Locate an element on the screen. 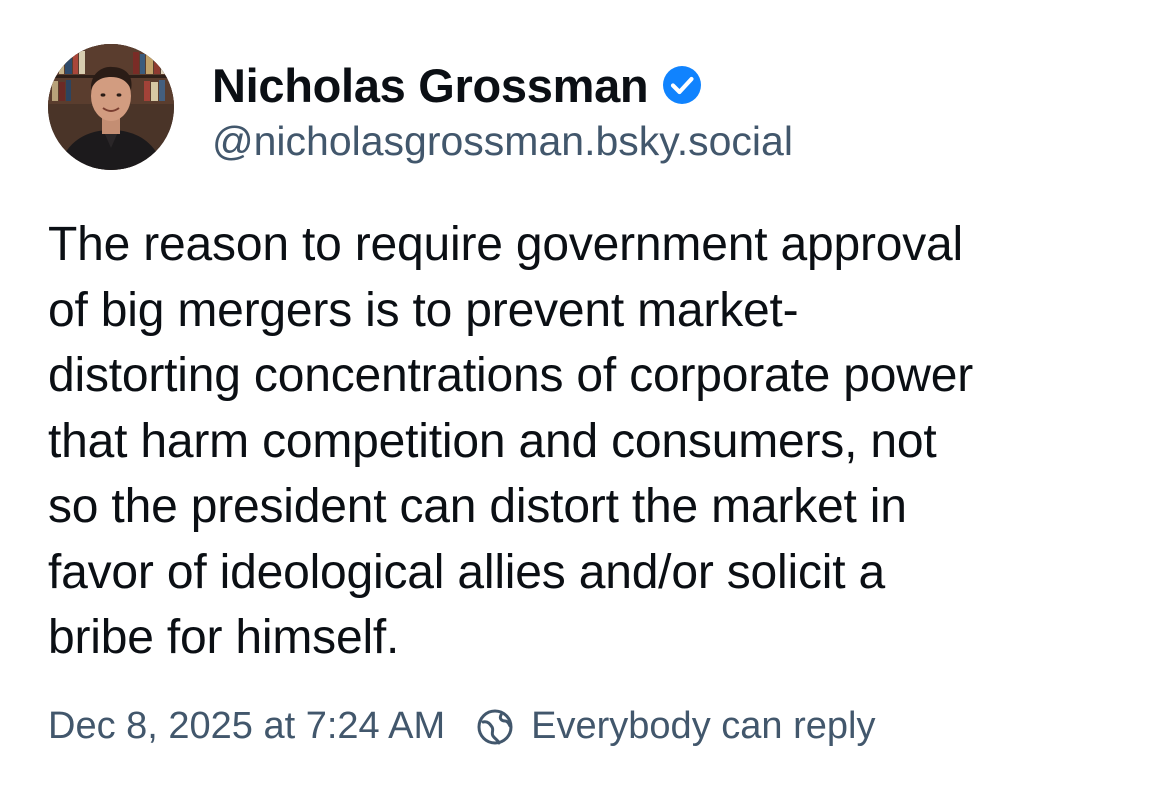  reply-setting: Everybody can reply is located at coordinates (703, 726).